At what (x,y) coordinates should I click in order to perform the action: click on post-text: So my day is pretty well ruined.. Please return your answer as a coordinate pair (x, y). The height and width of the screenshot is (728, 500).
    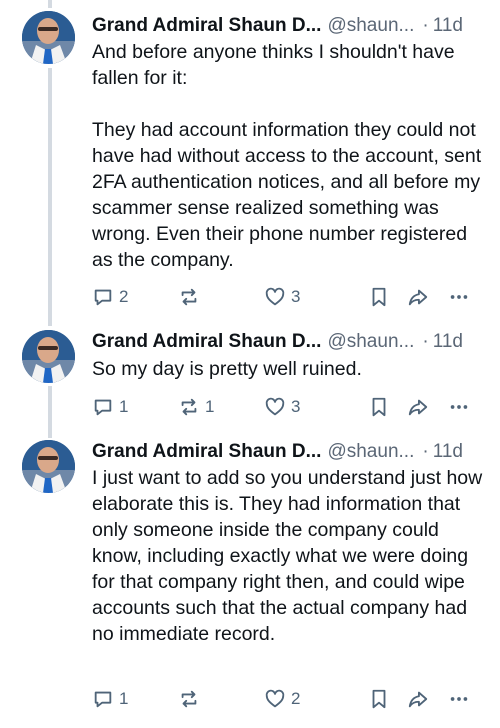
    Looking at the image, I should click on (289, 369).